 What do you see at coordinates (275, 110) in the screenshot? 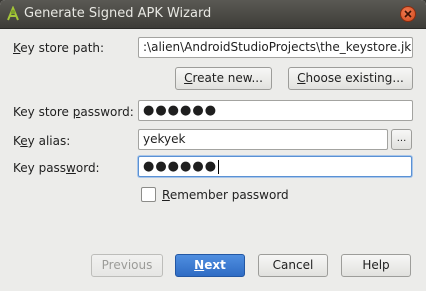
I see `key-store-password-field: ●●●●●●` at bounding box center [275, 110].